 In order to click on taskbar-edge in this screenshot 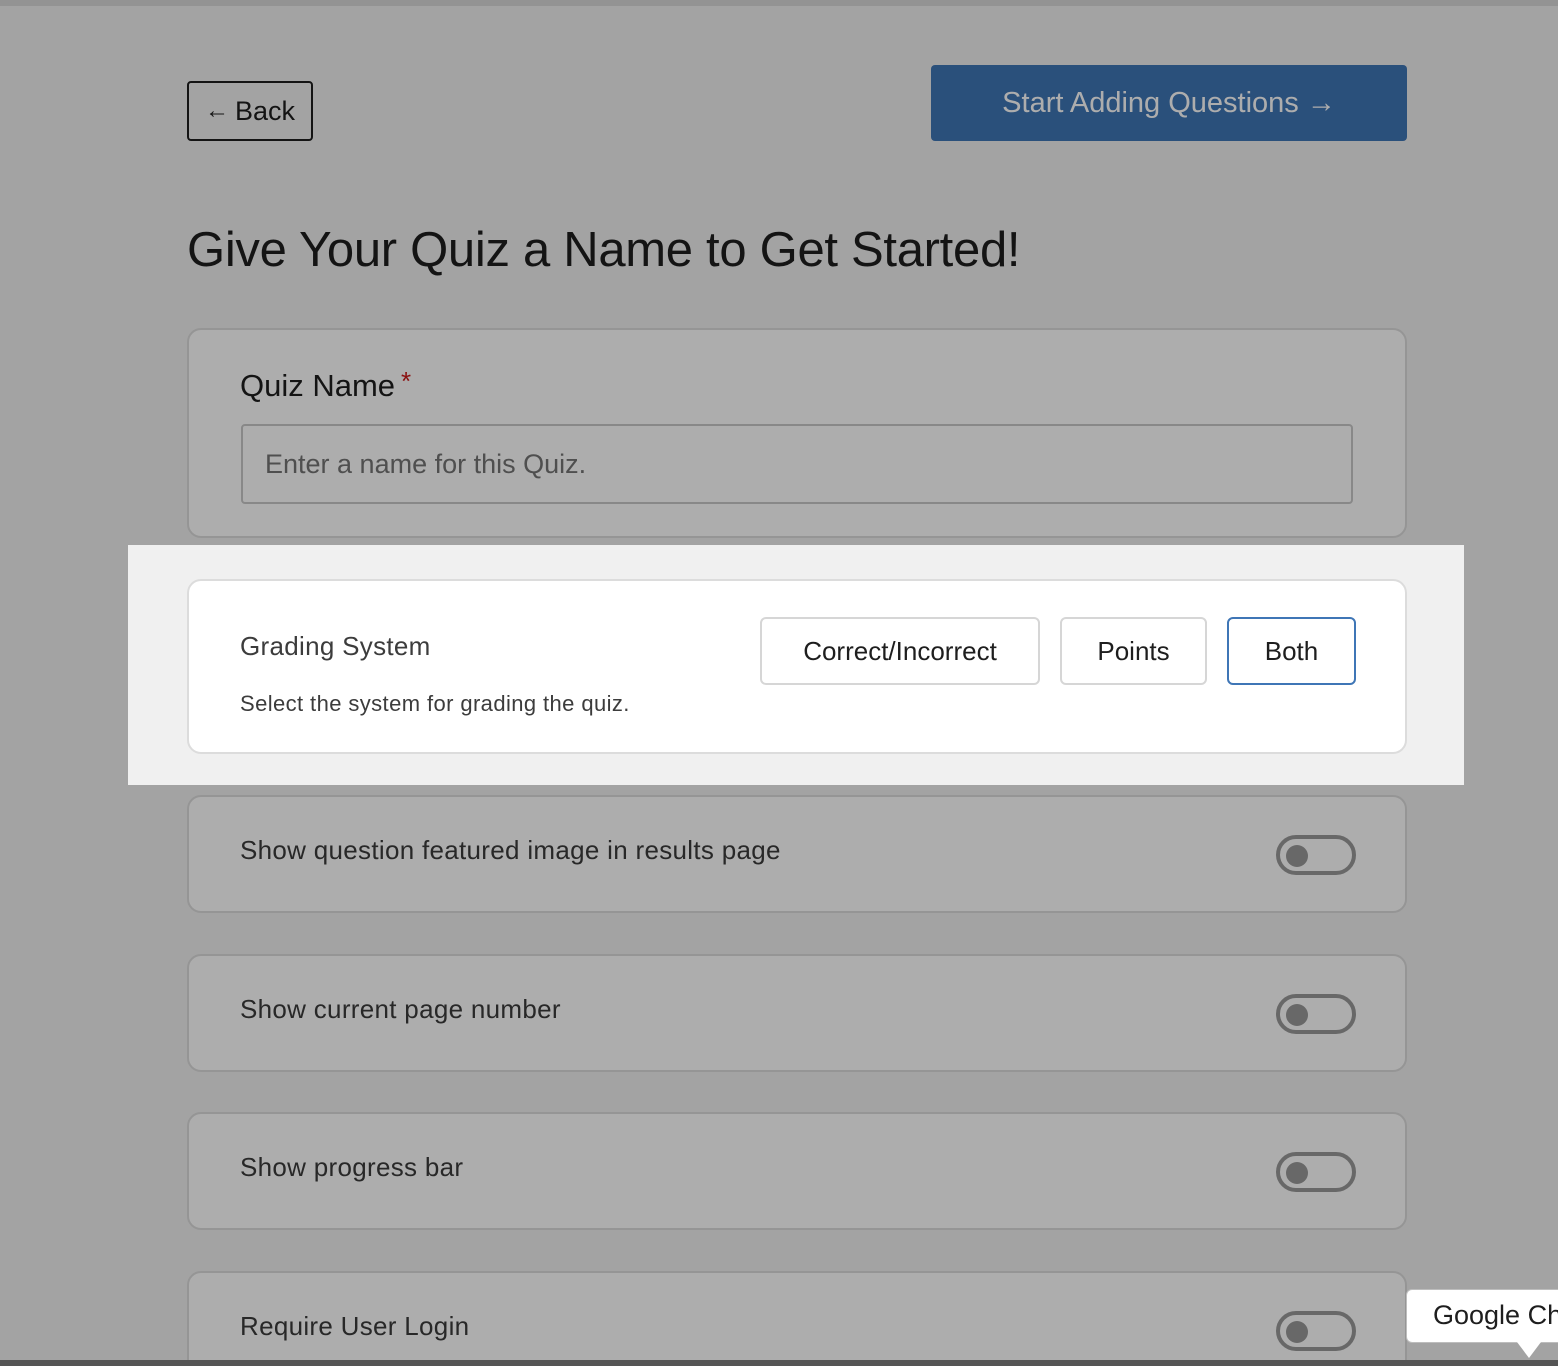, I will do `click(779, 1363)`.